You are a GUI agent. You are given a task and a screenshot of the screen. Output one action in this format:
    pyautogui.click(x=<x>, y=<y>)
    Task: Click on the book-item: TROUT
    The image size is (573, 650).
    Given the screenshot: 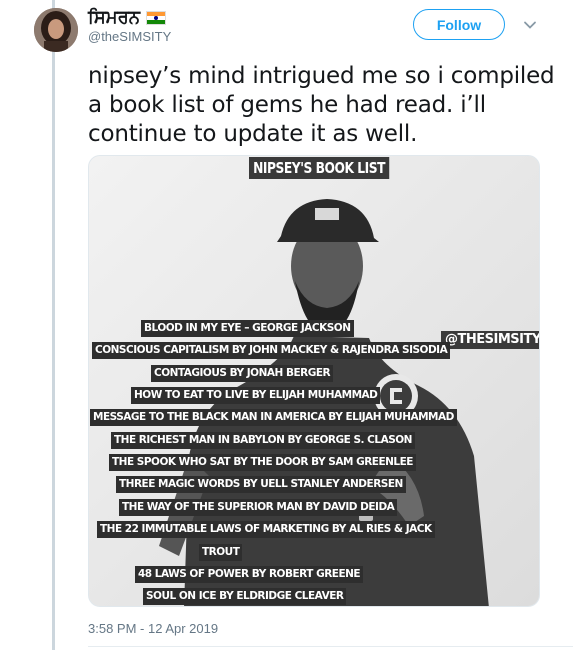 What is the action you would take?
    pyautogui.click(x=221, y=552)
    